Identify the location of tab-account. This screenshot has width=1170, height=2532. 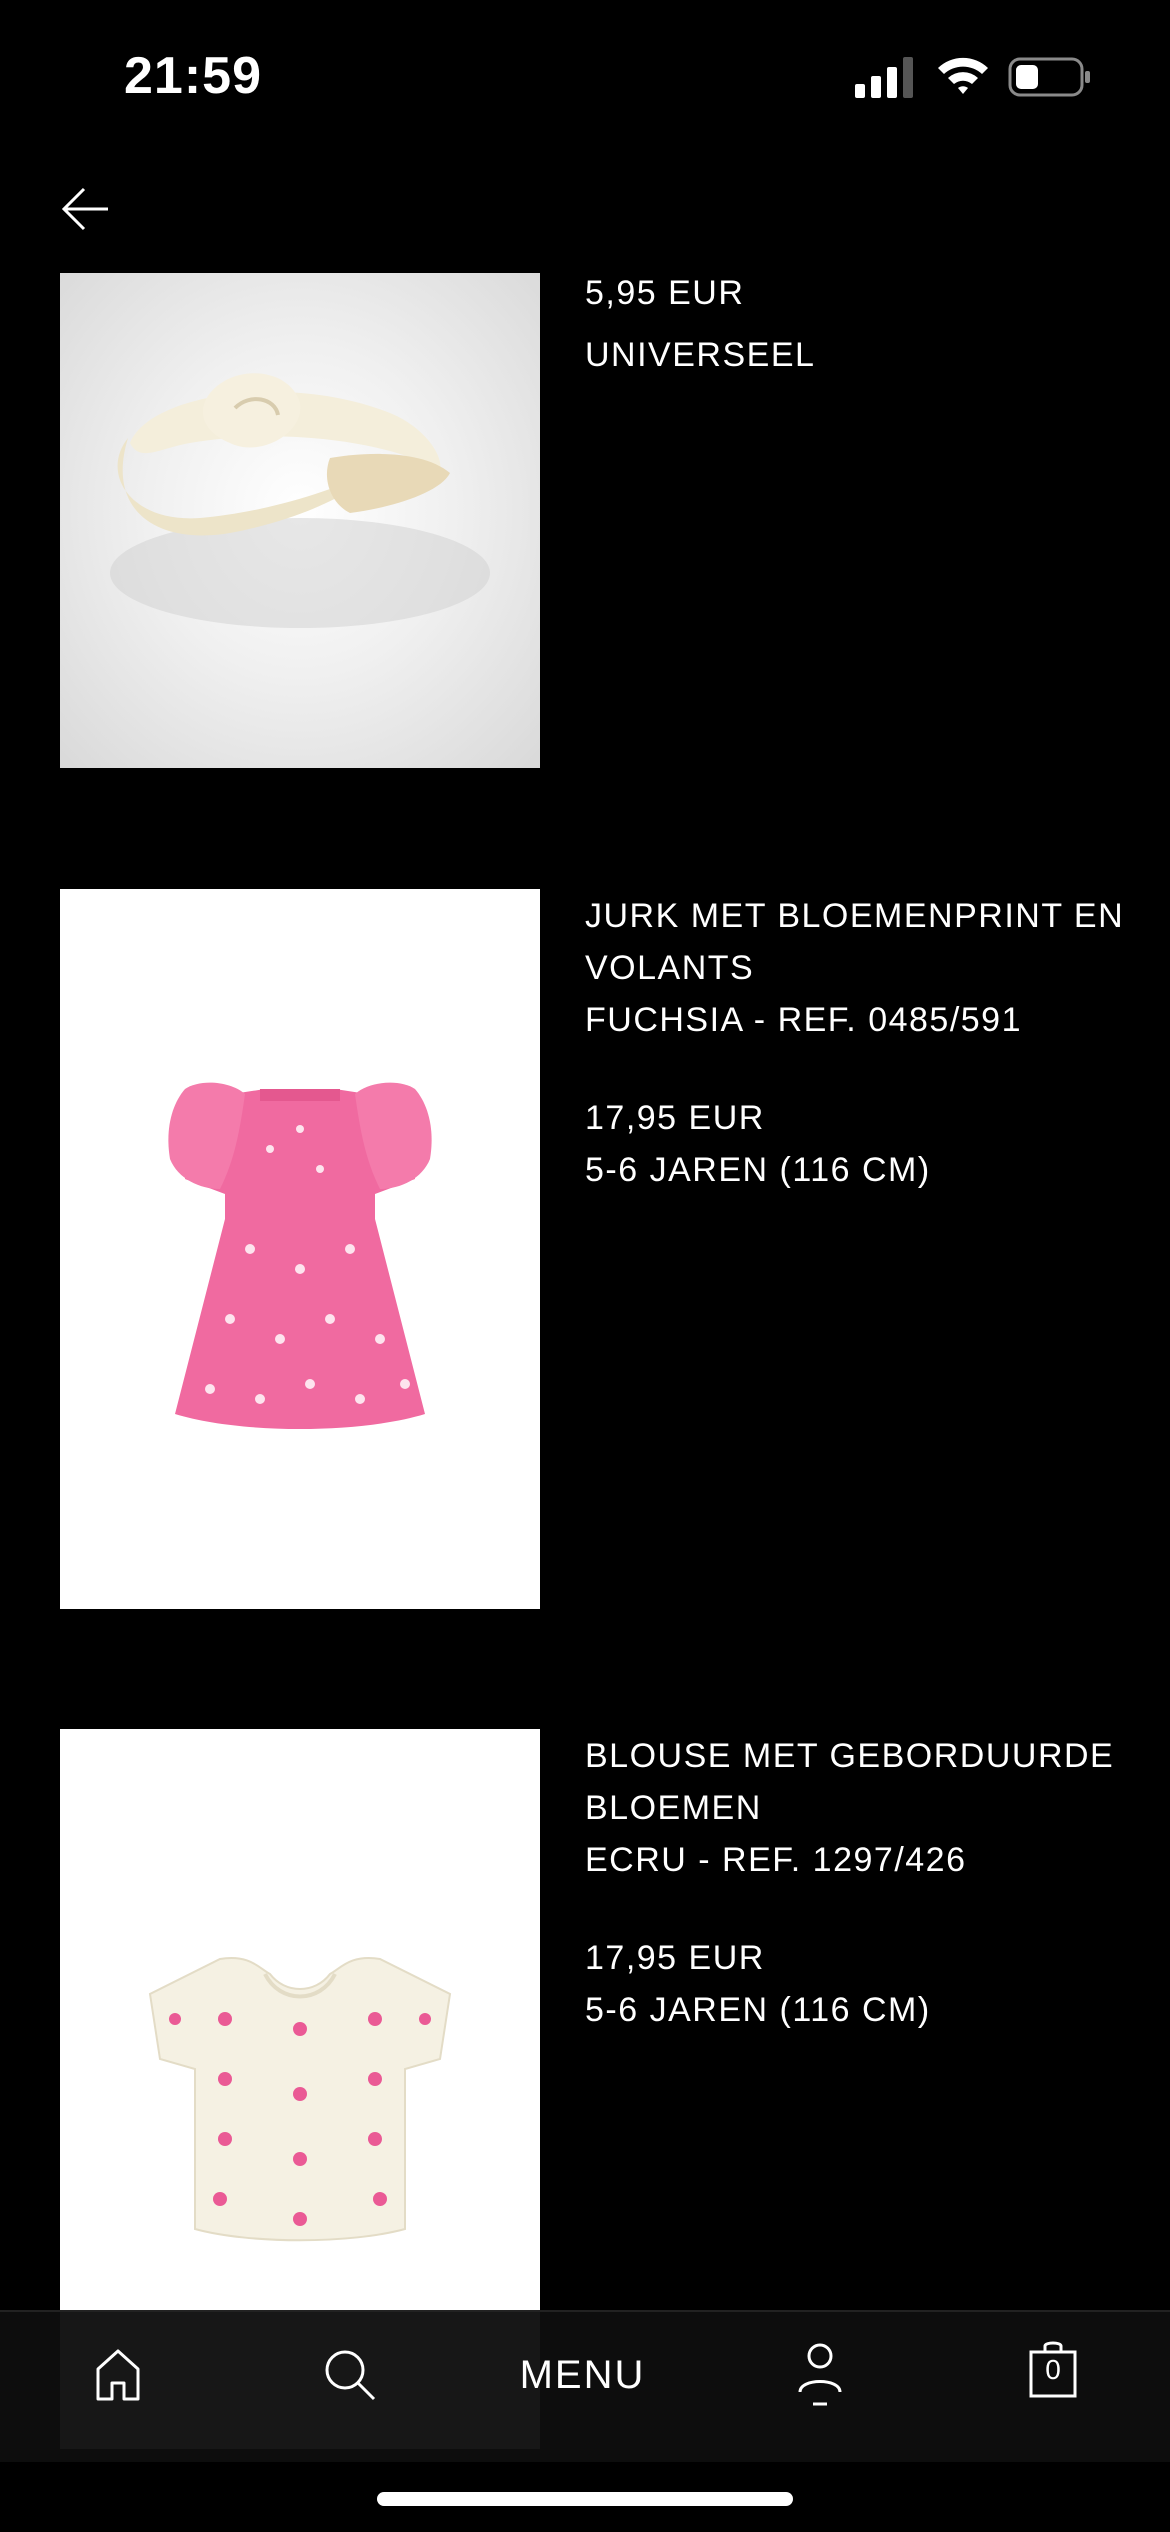
(820, 2375).